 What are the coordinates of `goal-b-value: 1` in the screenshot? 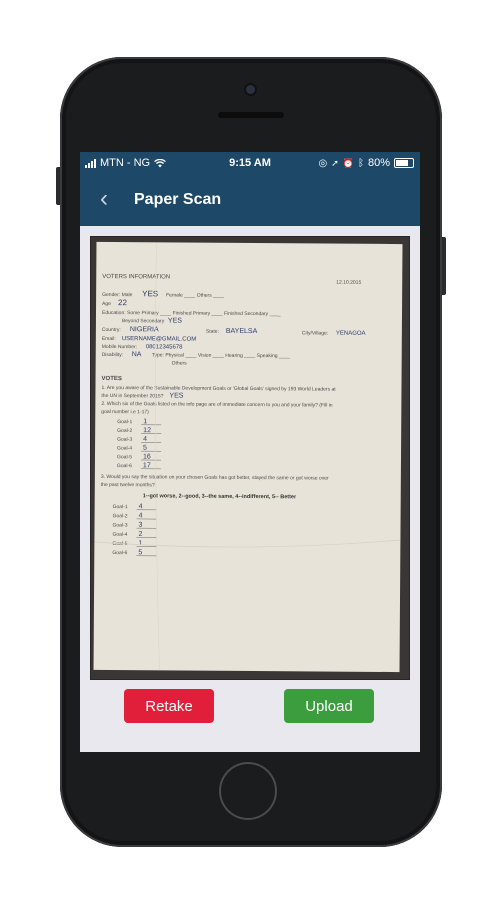 It's located at (140, 543).